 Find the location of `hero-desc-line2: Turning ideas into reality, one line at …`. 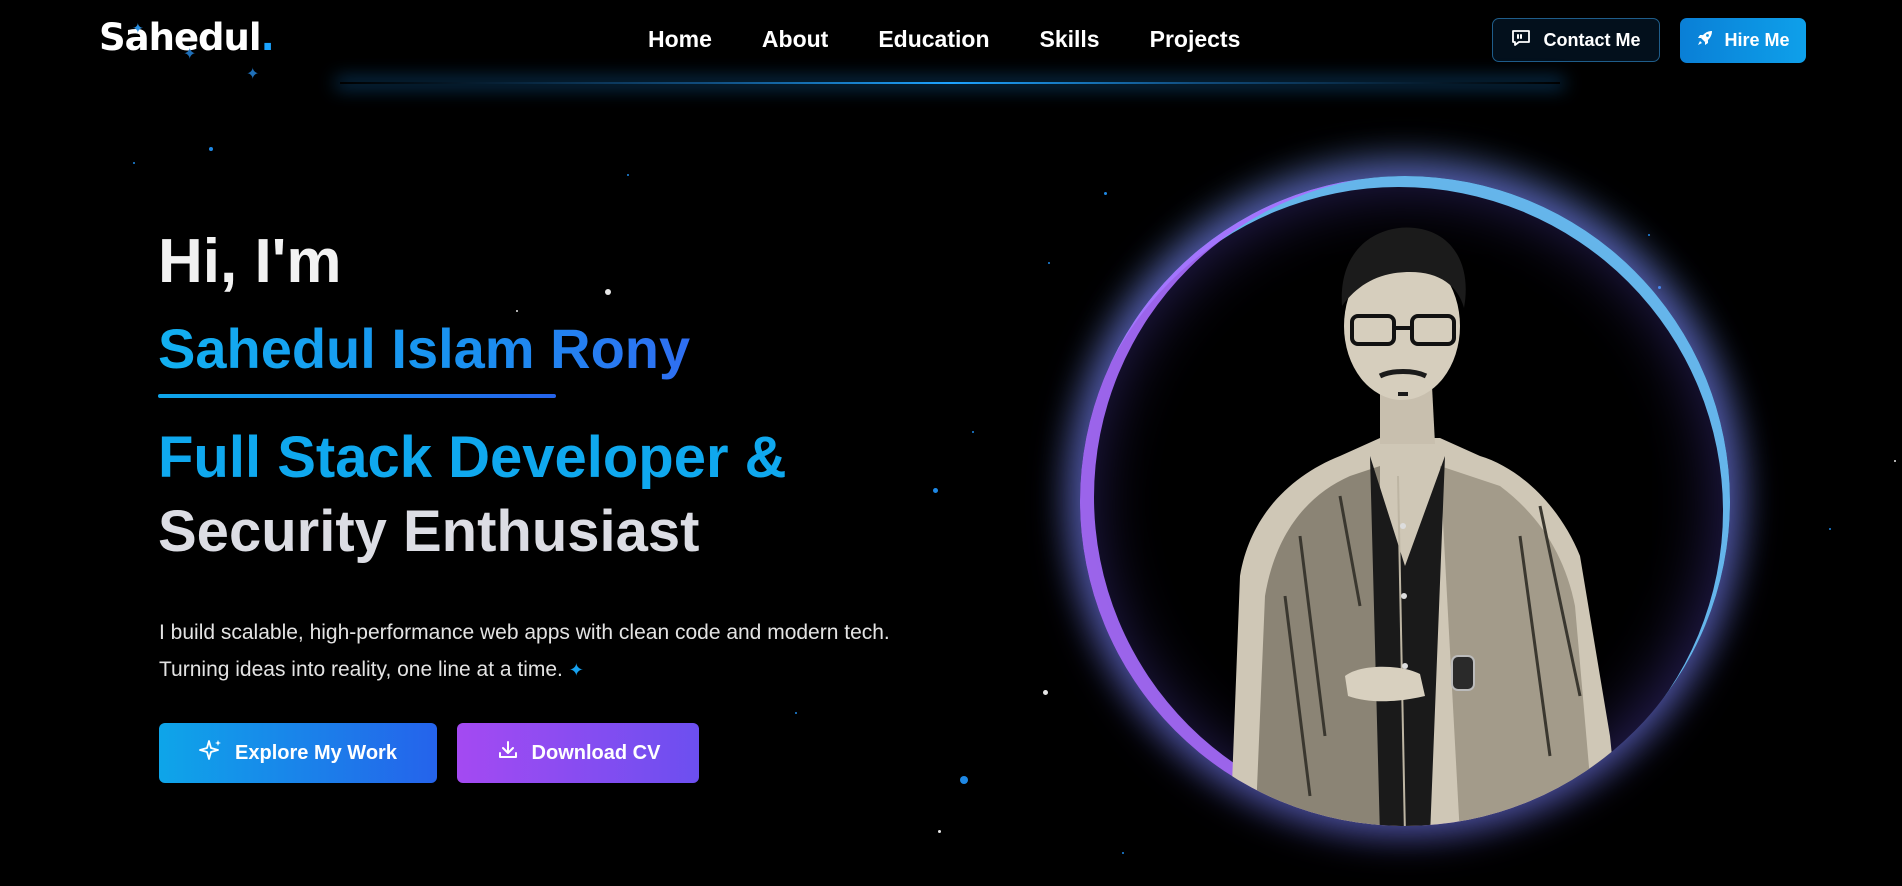

hero-desc-line2: Turning ideas into reality, one line at … is located at coordinates (361, 669).